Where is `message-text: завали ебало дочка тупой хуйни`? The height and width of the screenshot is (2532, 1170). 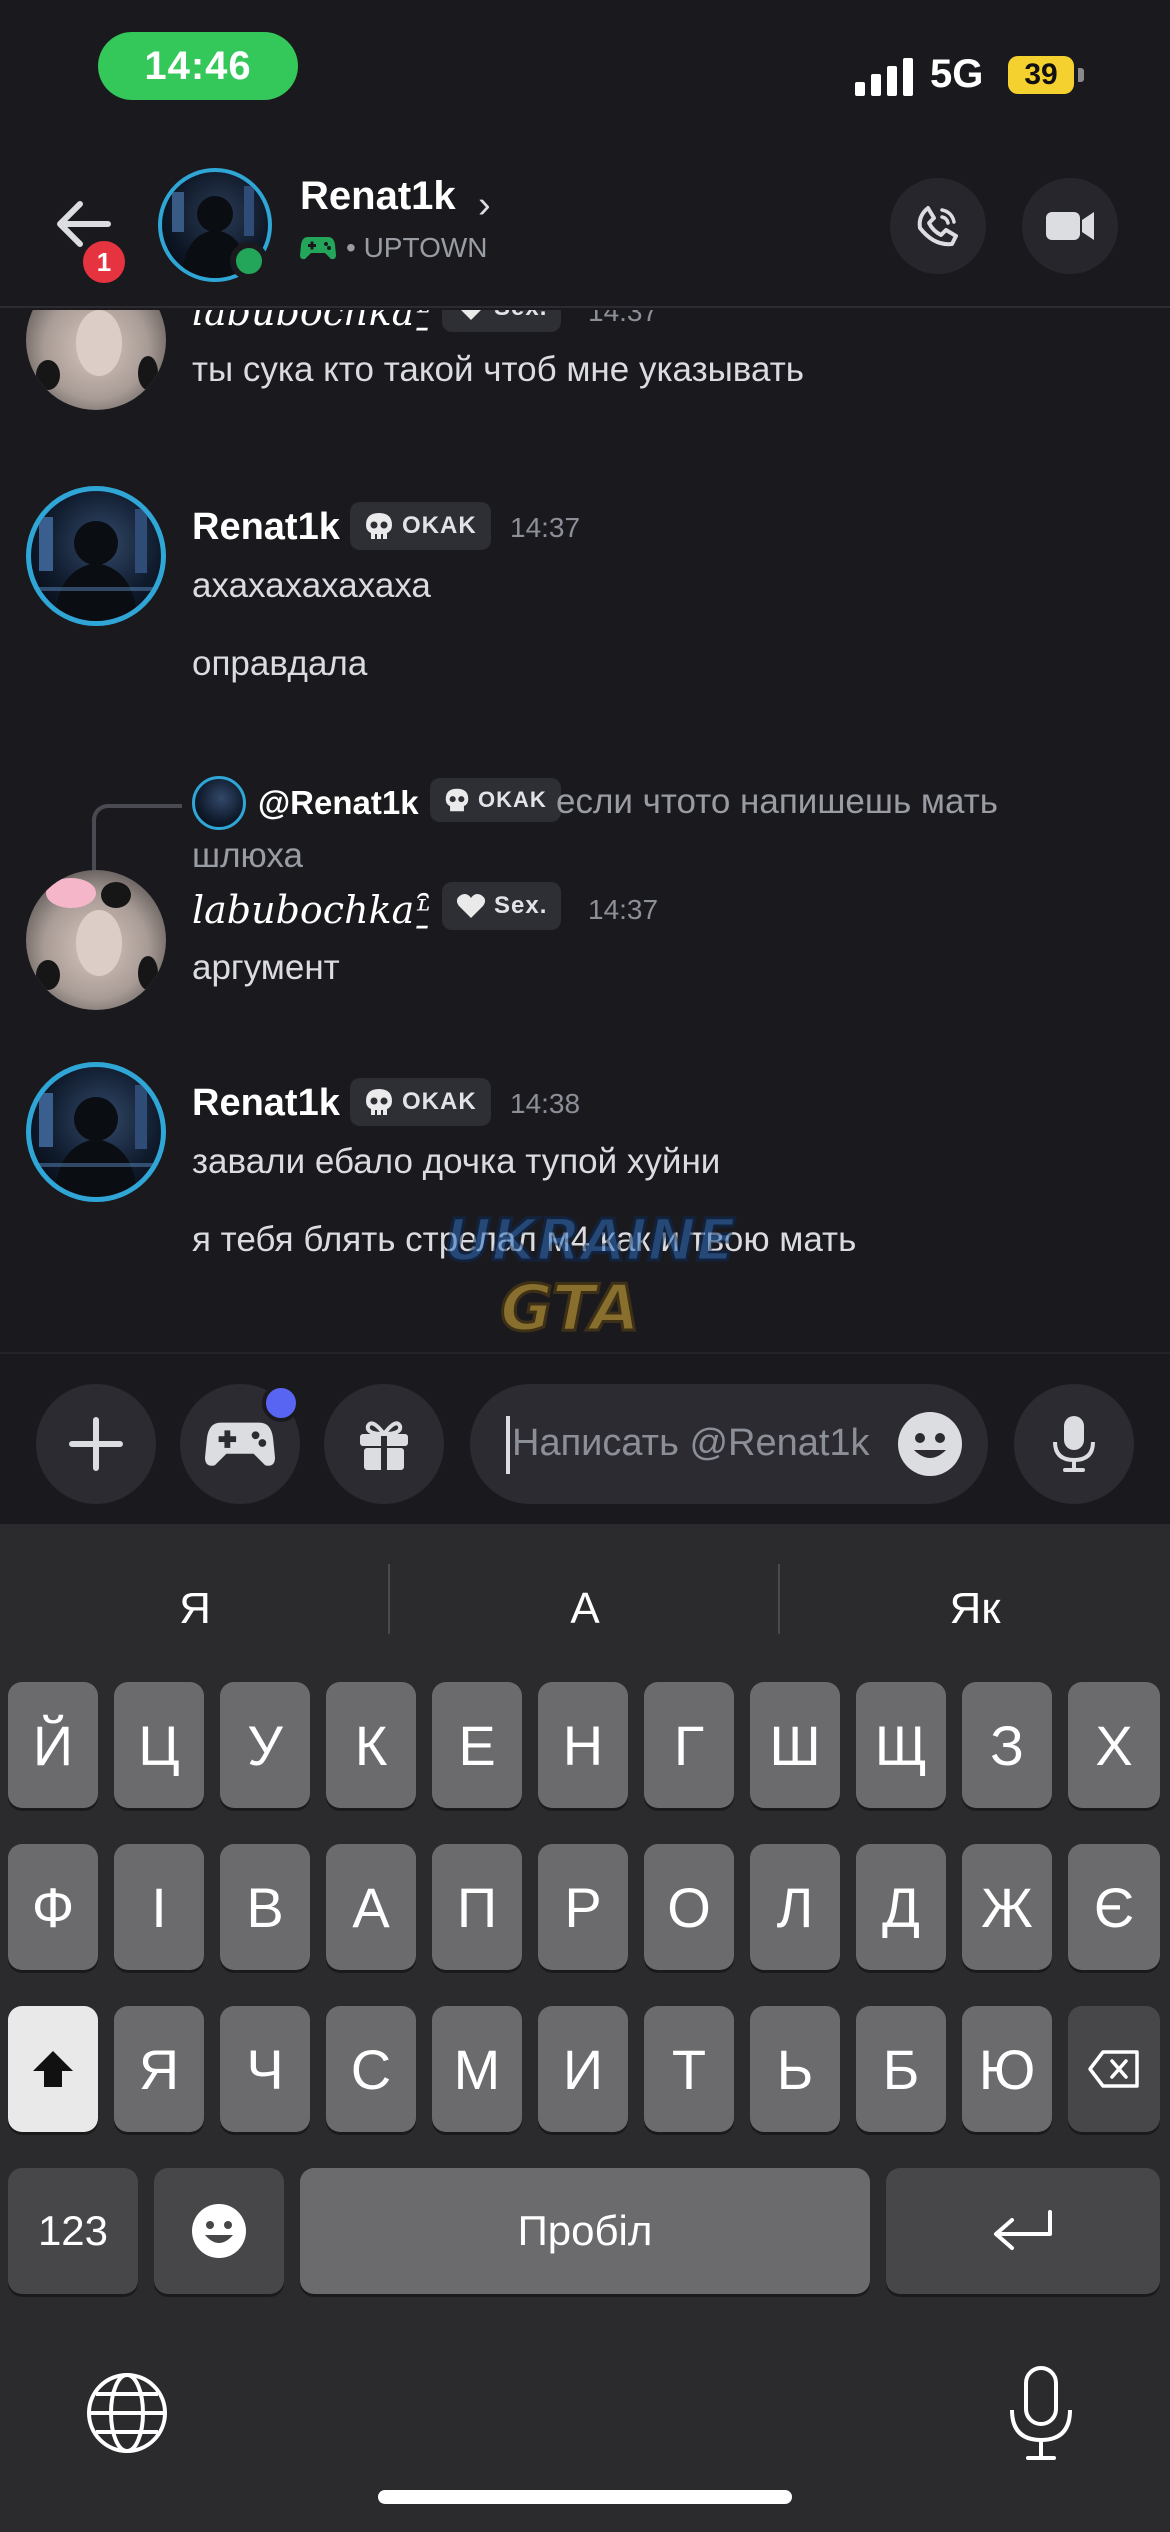
message-text: завали ебало дочка тупой хуйни is located at coordinates (456, 1161).